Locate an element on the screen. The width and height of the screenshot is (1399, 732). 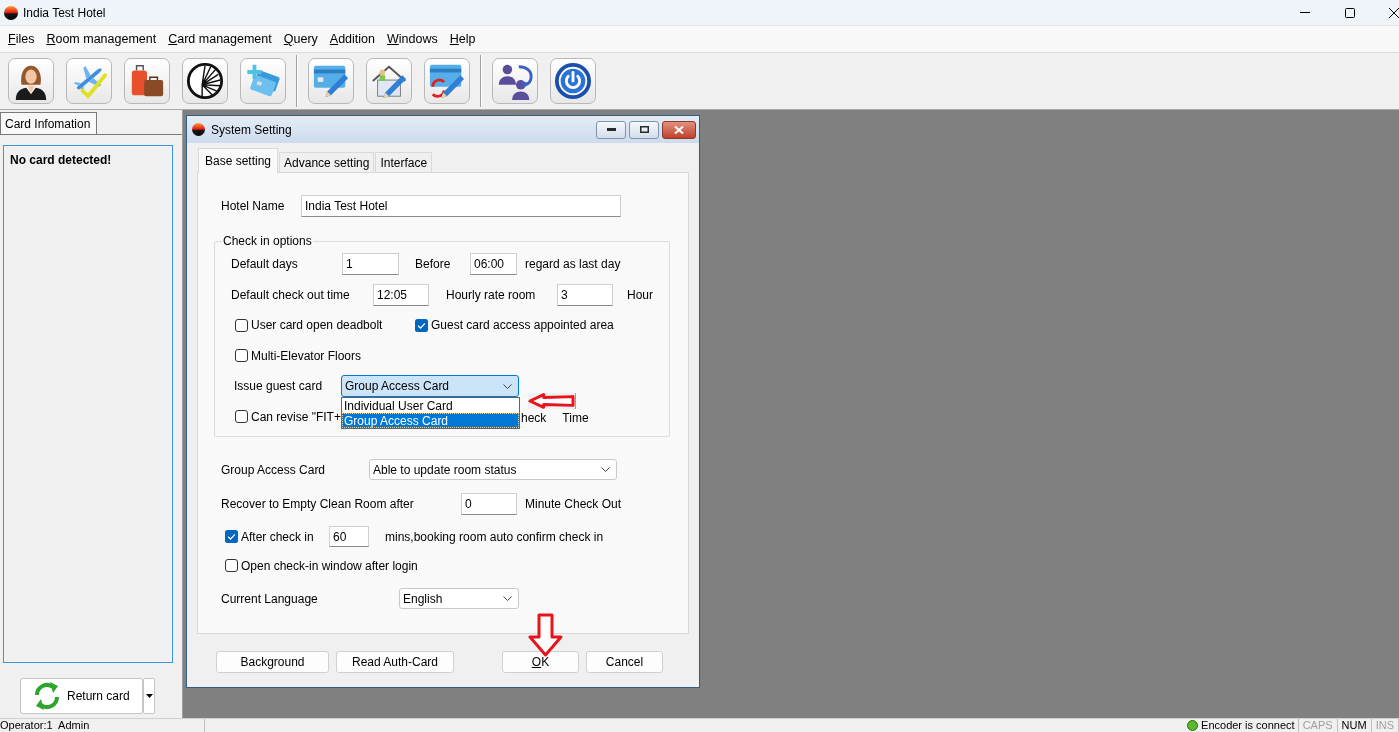
menu-item: Room management is located at coordinates (101, 39).